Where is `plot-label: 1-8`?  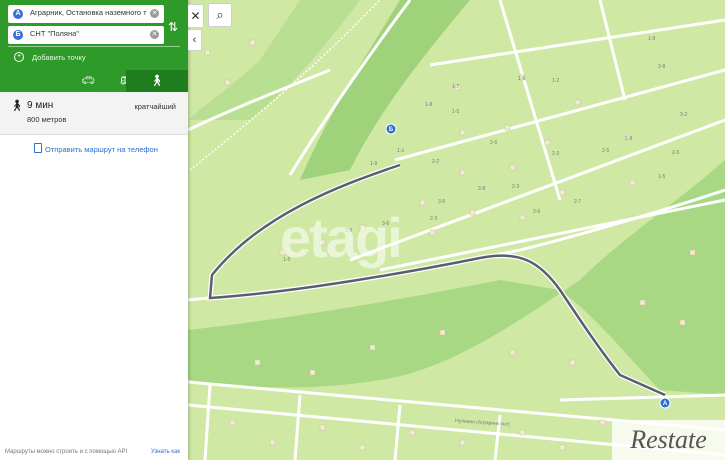 plot-label: 1-8 is located at coordinates (428, 105).